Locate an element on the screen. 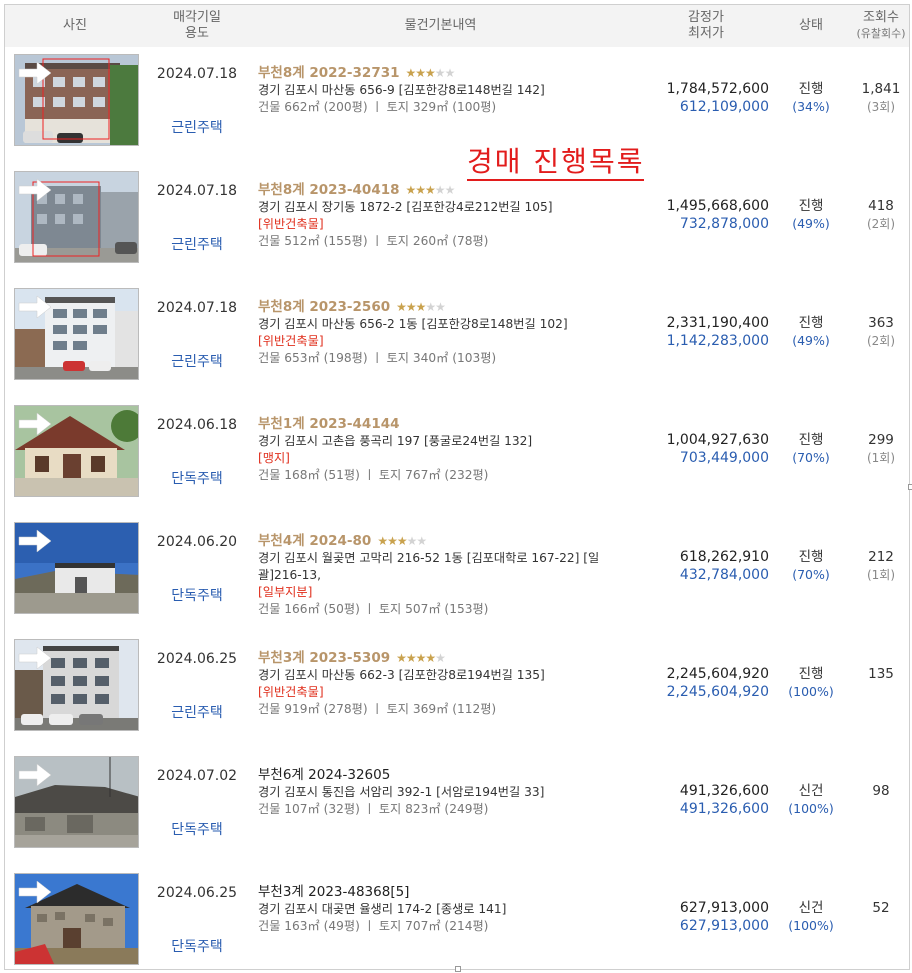 The width and height of the screenshot is (912, 973). case-number-link: 부천8계 2022-32731 ★★★★★ is located at coordinates (440, 73).